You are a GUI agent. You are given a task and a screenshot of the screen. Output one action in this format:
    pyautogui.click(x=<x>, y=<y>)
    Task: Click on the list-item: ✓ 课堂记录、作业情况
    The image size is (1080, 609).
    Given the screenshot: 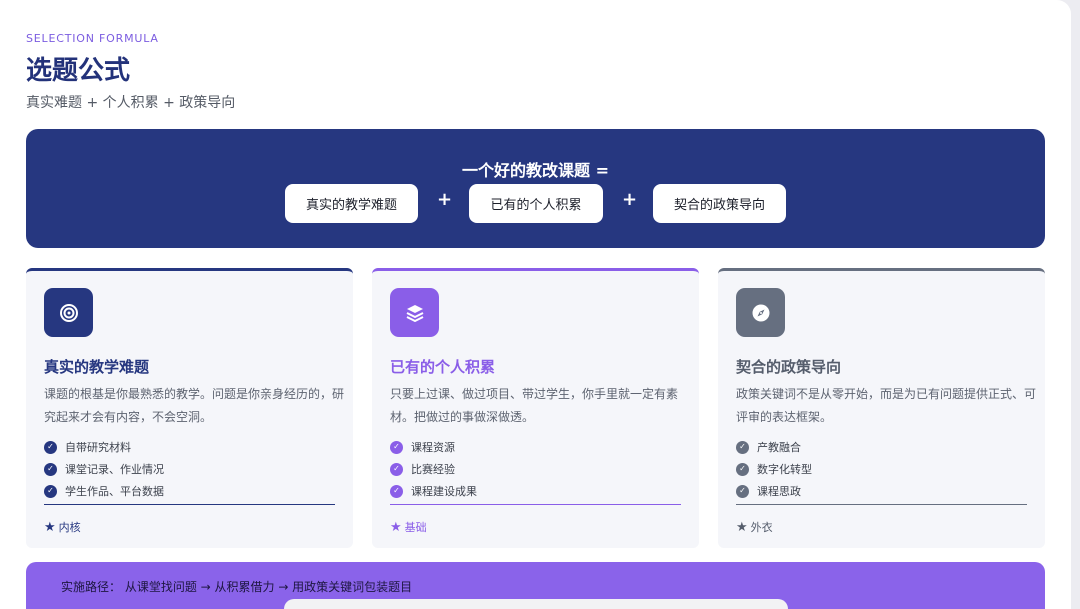 What is the action you would take?
    pyautogui.click(x=104, y=469)
    